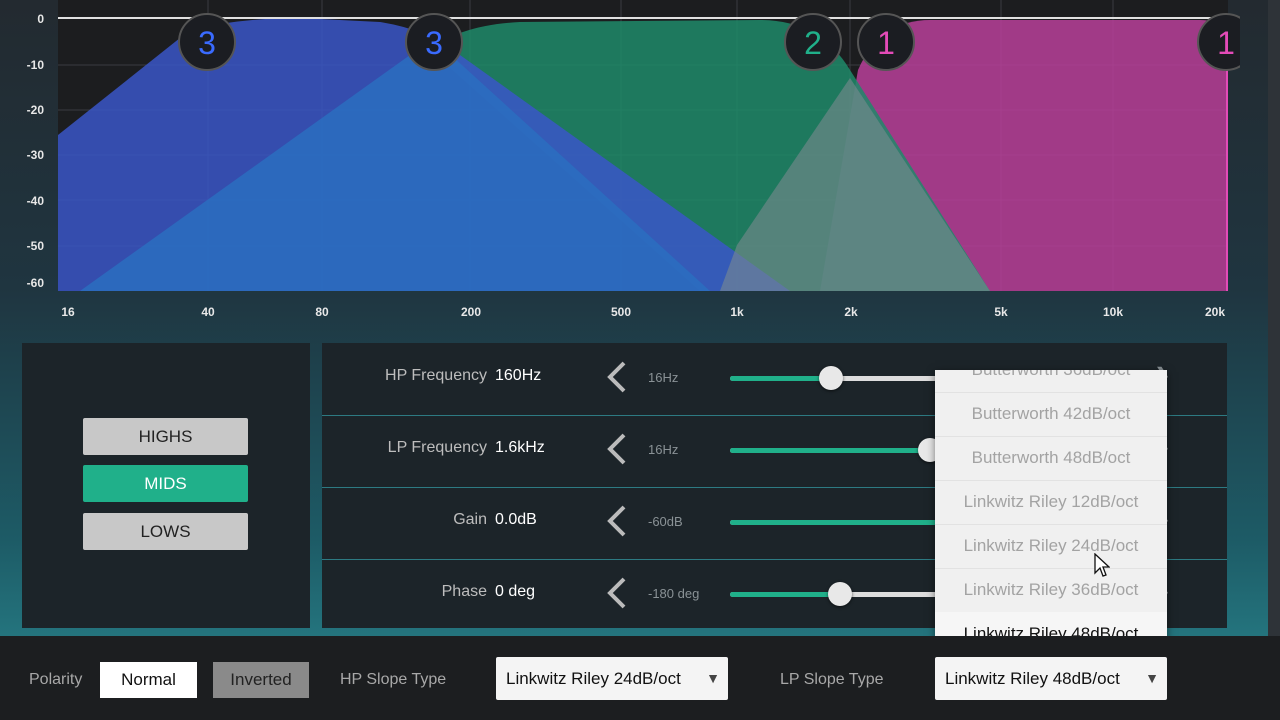  I want to click on y-axis-label: -50, so click(35, 246).